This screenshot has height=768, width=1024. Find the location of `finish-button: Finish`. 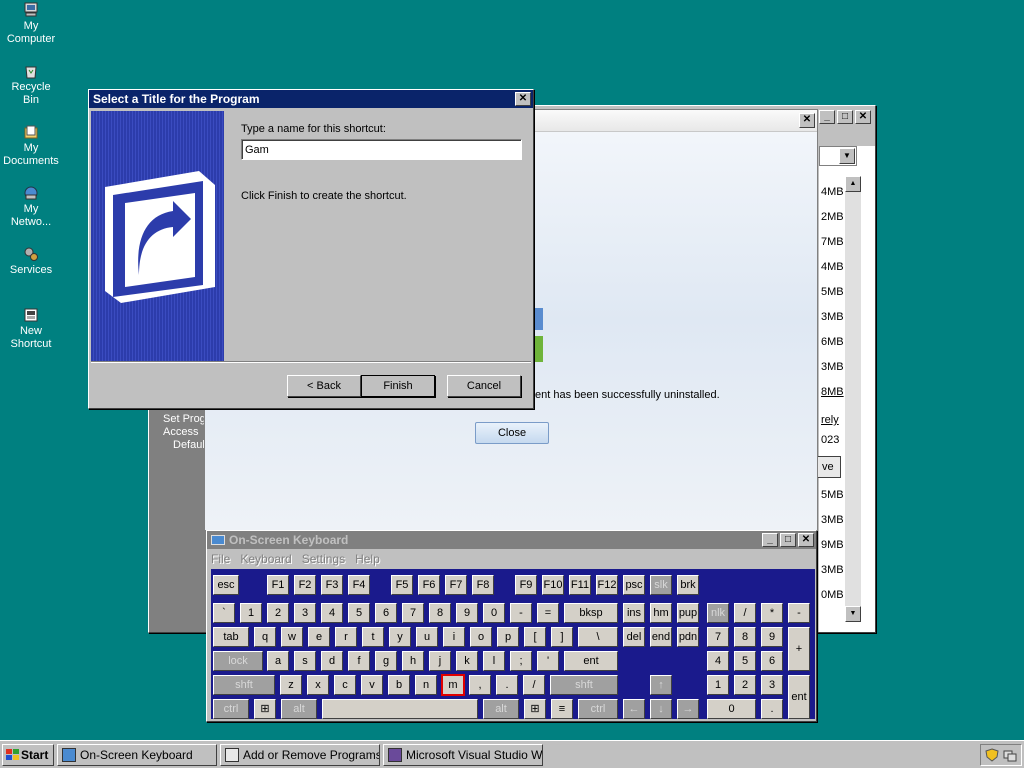

finish-button: Finish is located at coordinates (398, 386).